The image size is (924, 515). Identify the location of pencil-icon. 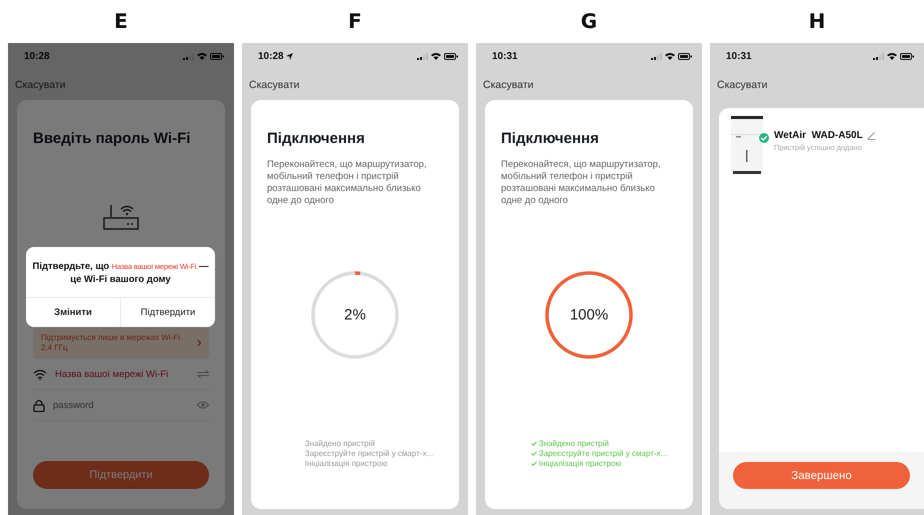
(871, 135).